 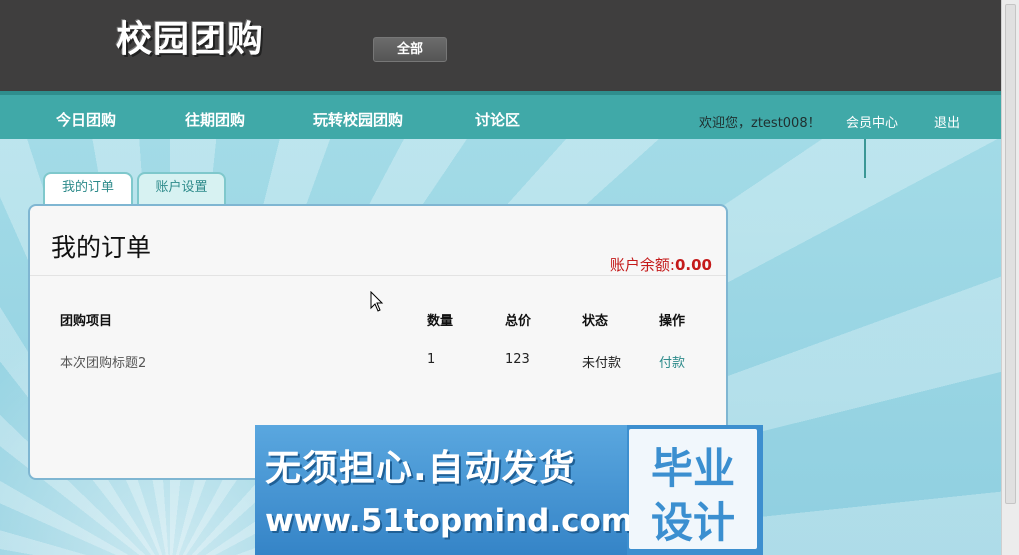 What do you see at coordinates (431, 359) in the screenshot?
I see `order-qty: 1` at bounding box center [431, 359].